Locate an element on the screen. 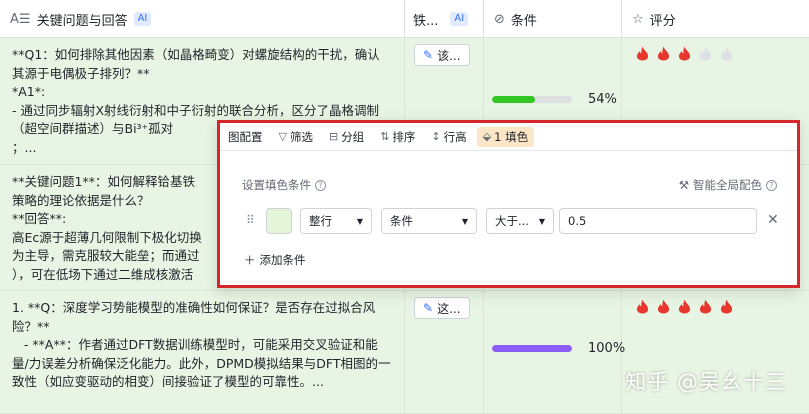 The height and width of the screenshot is (414, 809). tab-label: 排序 is located at coordinates (404, 136).